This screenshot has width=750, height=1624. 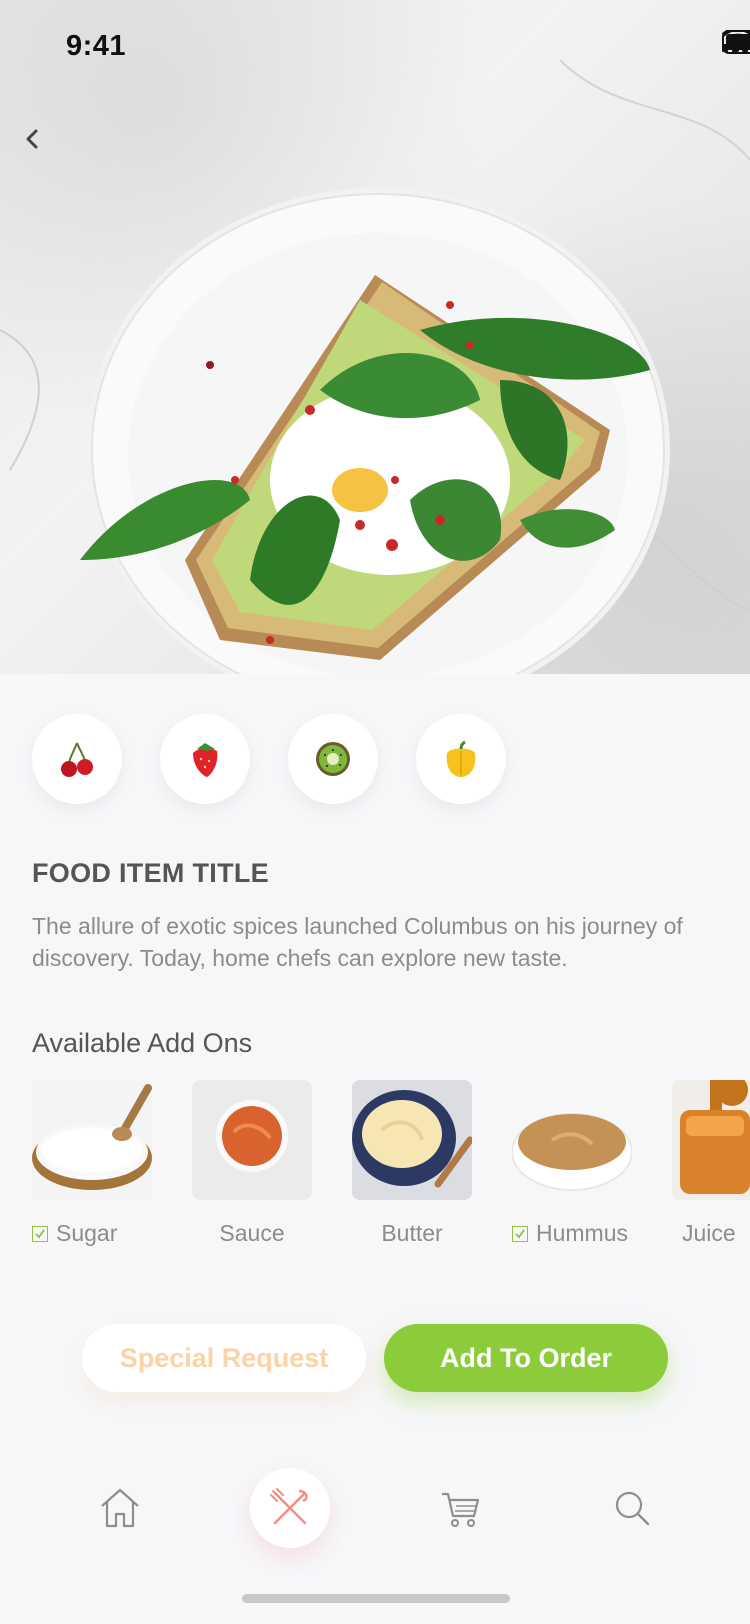 I want to click on bell-pepper-icon, so click(x=461, y=758).